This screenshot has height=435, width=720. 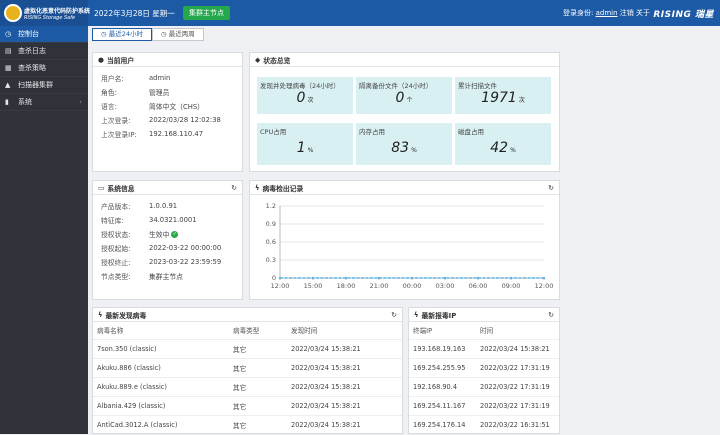 I want to click on column-header: 病毒类型, so click(x=258, y=331).